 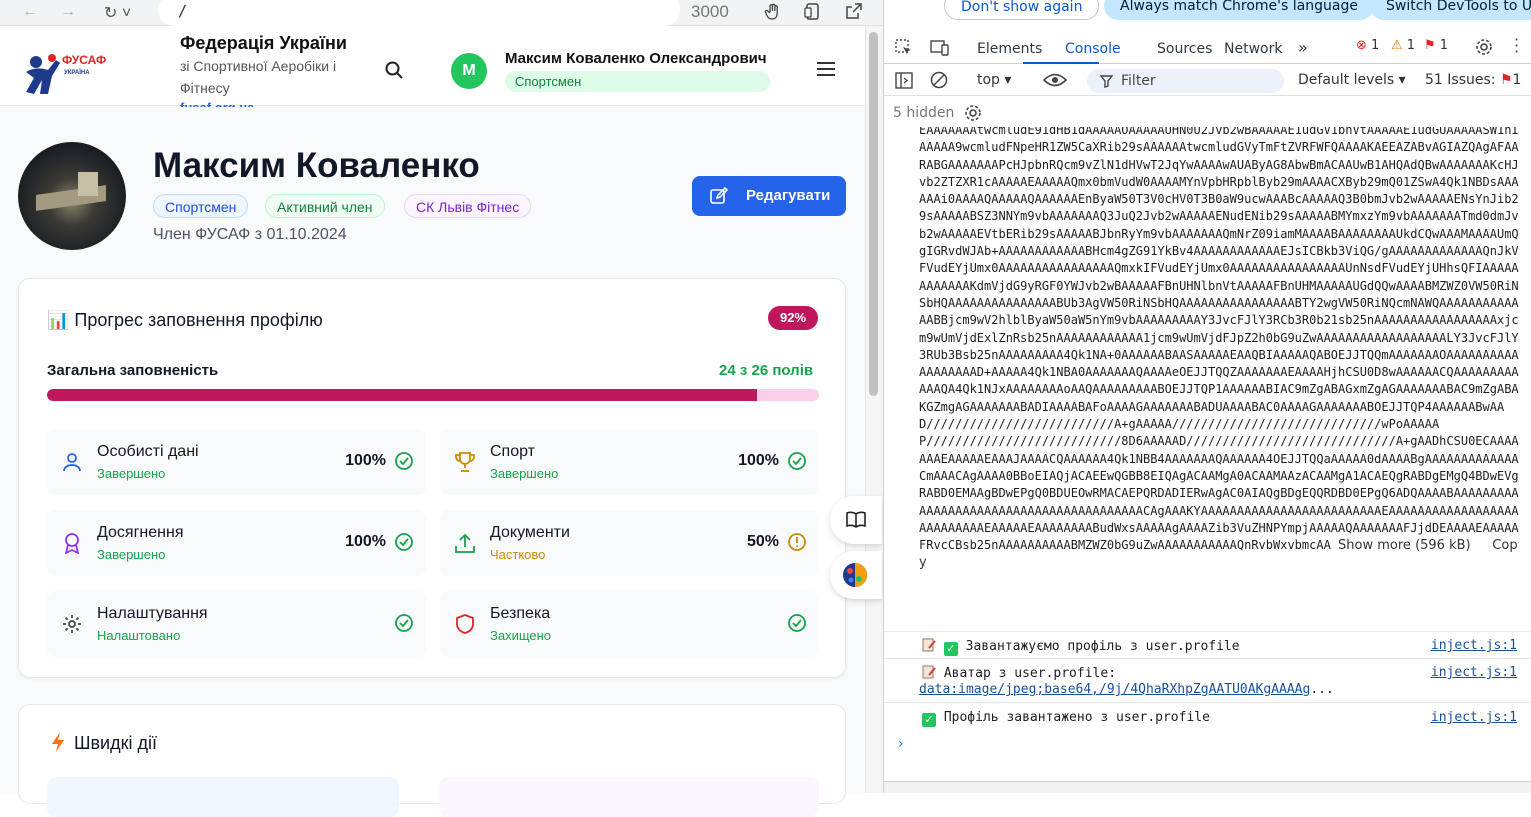 What do you see at coordinates (58, 742) in the screenshot?
I see `lightning-icon` at bounding box center [58, 742].